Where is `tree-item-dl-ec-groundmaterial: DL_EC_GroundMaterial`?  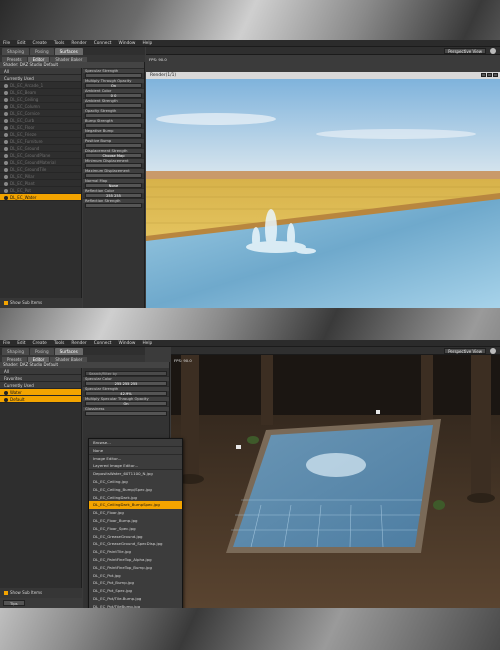 tree-item-dl-ec-groundmaterial: DL_EC_GroundMaterial is located at coordinates (40, 162).